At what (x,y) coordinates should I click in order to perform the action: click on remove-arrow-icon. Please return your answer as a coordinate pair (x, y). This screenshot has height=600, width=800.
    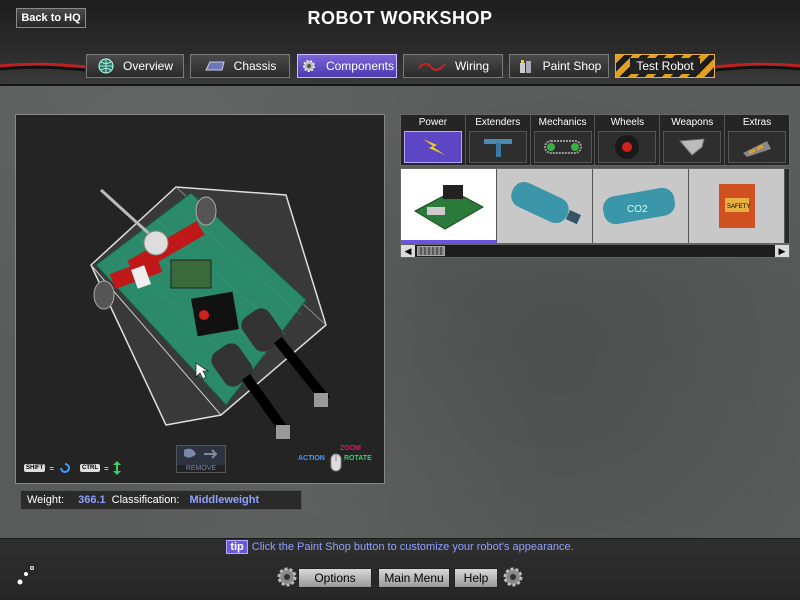
    Looking at the image, I should click on (201, 453).